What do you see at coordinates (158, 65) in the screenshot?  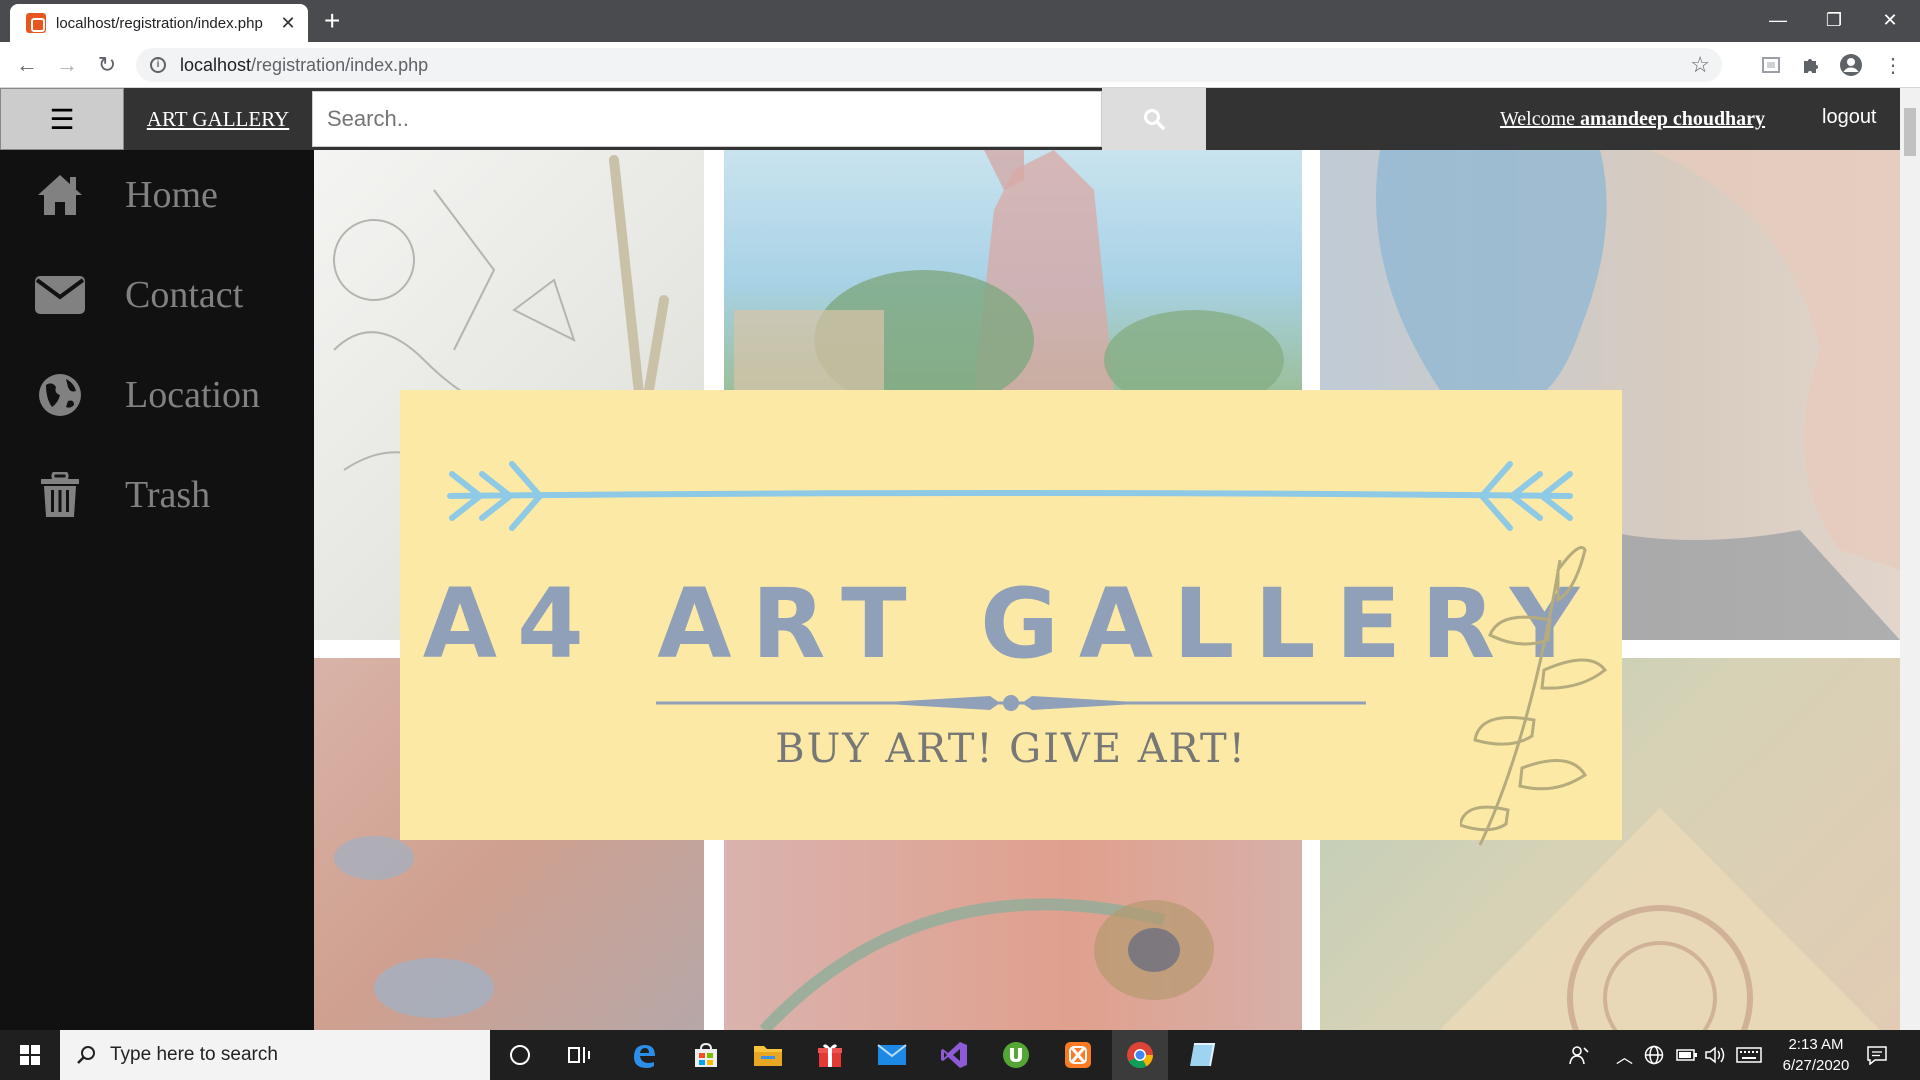 I see `site-info-icon: i` at bounding box center [158, 65].